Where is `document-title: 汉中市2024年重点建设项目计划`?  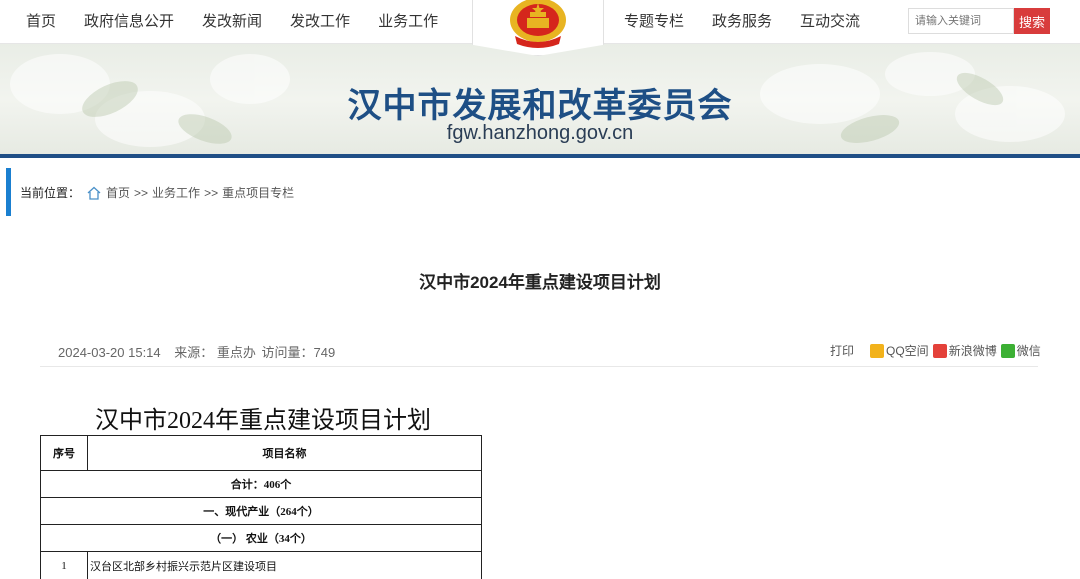
document-title: 汉中市2024年重点建设项目计划 is located at coordinates (263, 421).